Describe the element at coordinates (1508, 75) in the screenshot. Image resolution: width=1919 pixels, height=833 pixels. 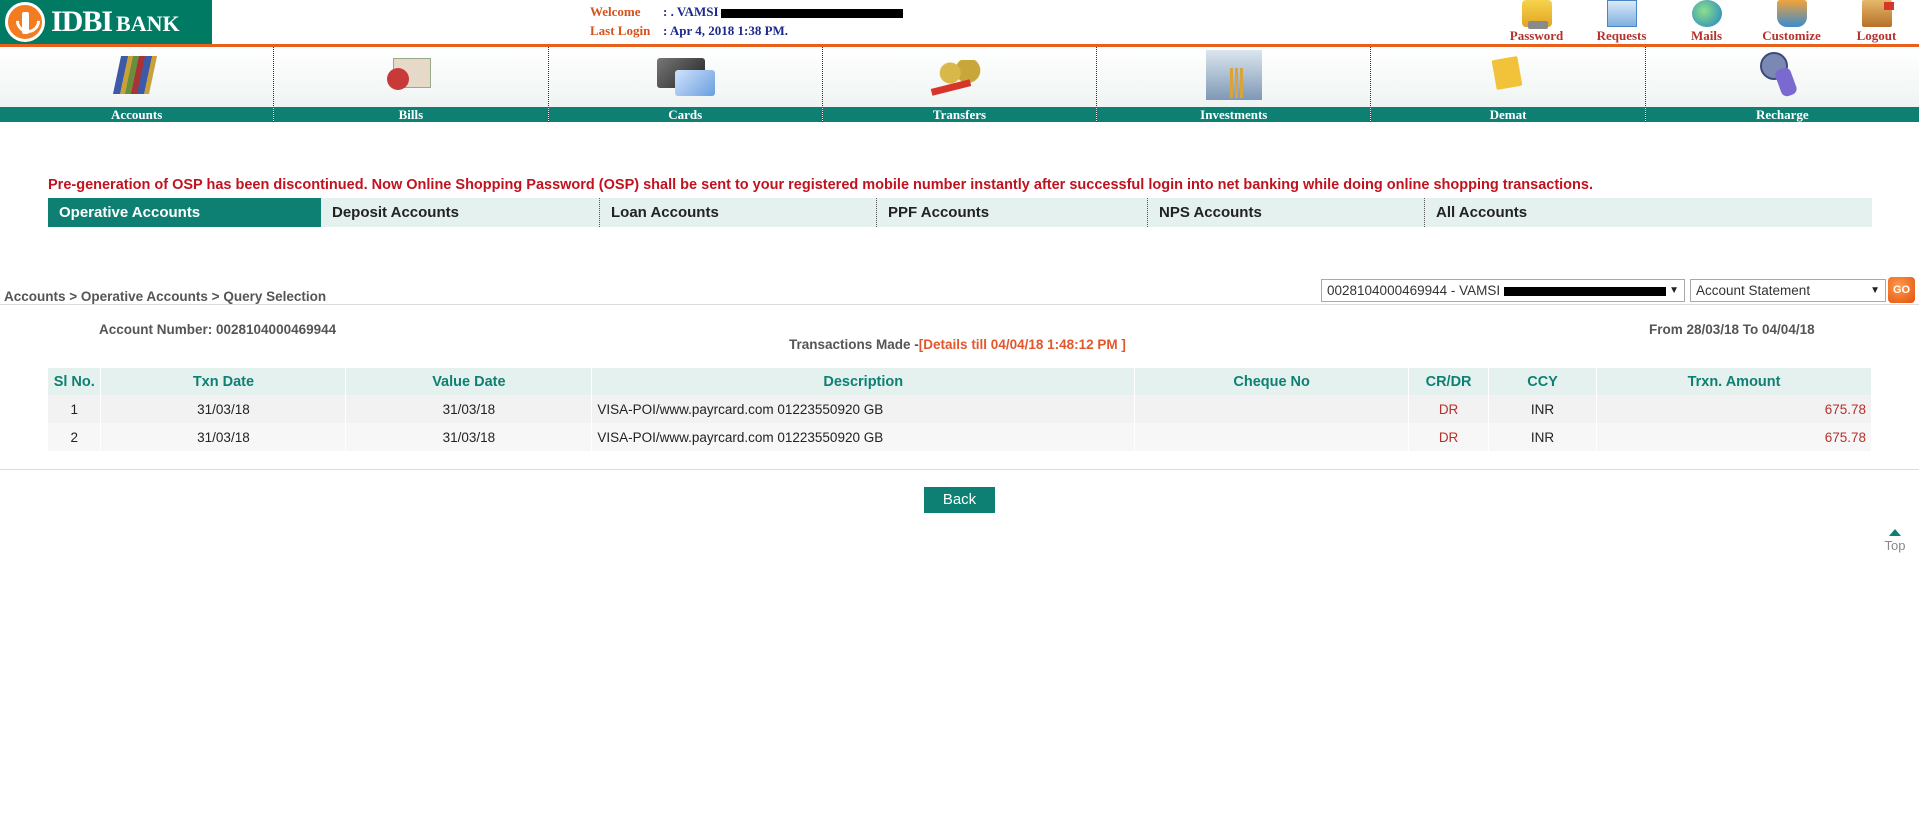
I see `note-pencil-icon` at that location.